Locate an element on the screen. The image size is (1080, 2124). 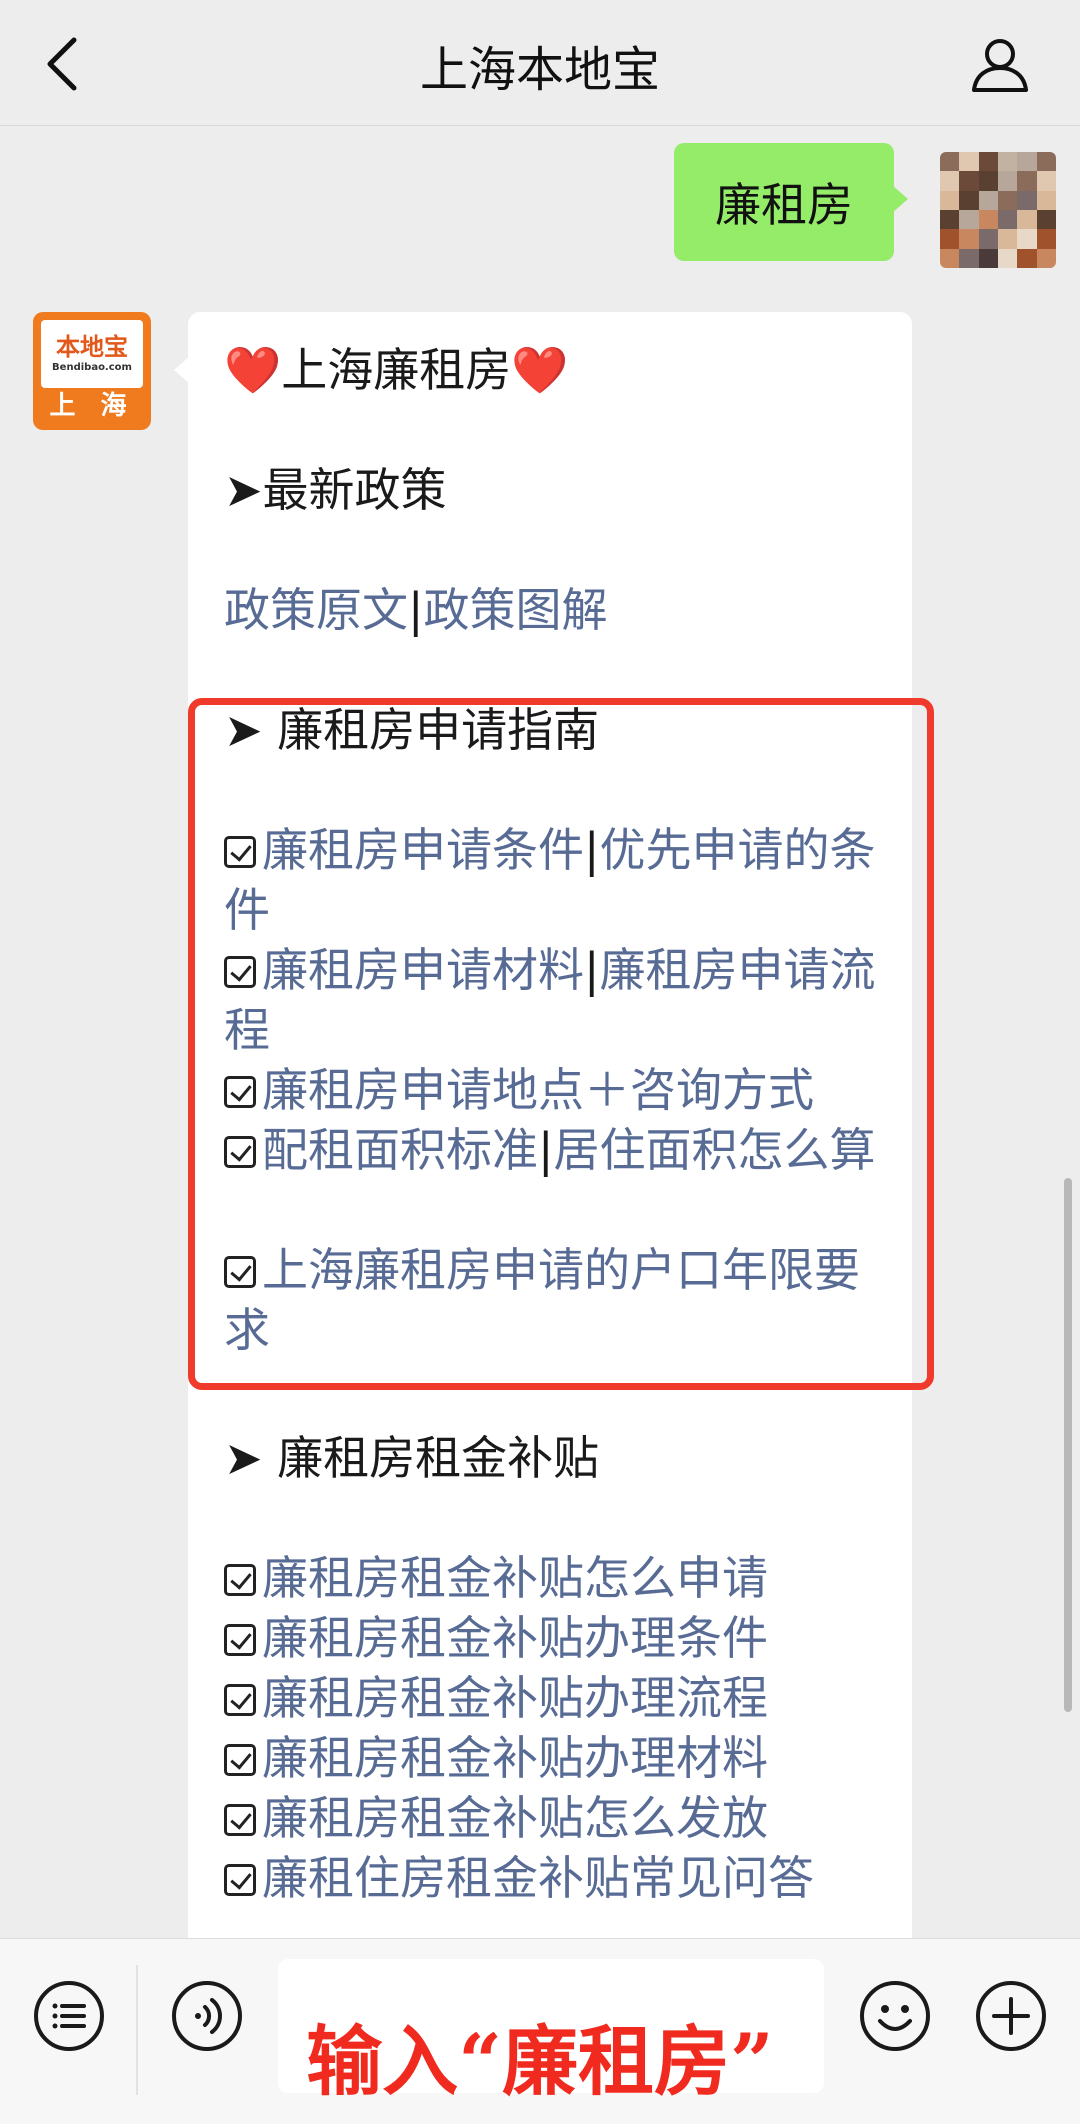
list-item: 廉租房租金补贴办理条件 is located at coordinates (554, 1638).